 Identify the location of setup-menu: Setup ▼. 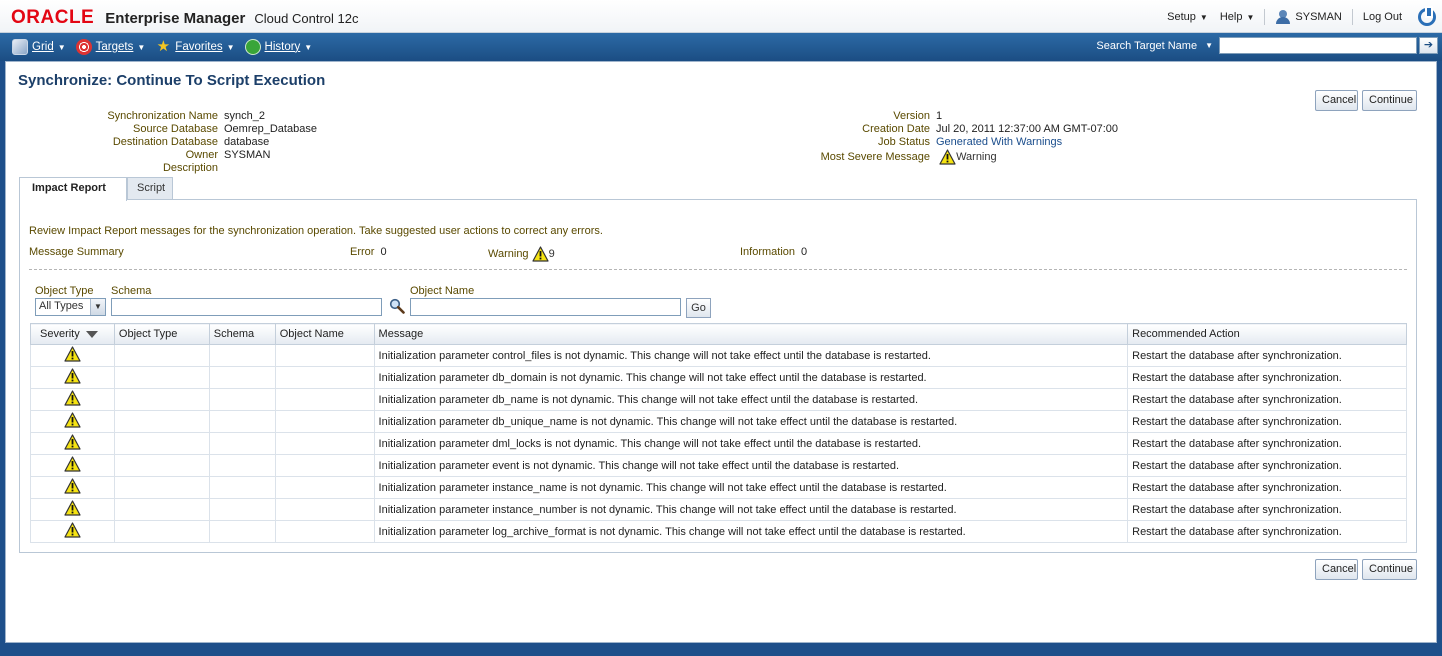
(1187, 17).